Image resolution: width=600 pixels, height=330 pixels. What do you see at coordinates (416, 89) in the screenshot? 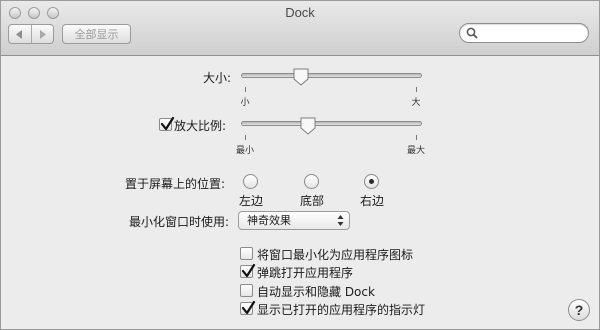
I see `size-max-tick` at bounding box center [416, 89].